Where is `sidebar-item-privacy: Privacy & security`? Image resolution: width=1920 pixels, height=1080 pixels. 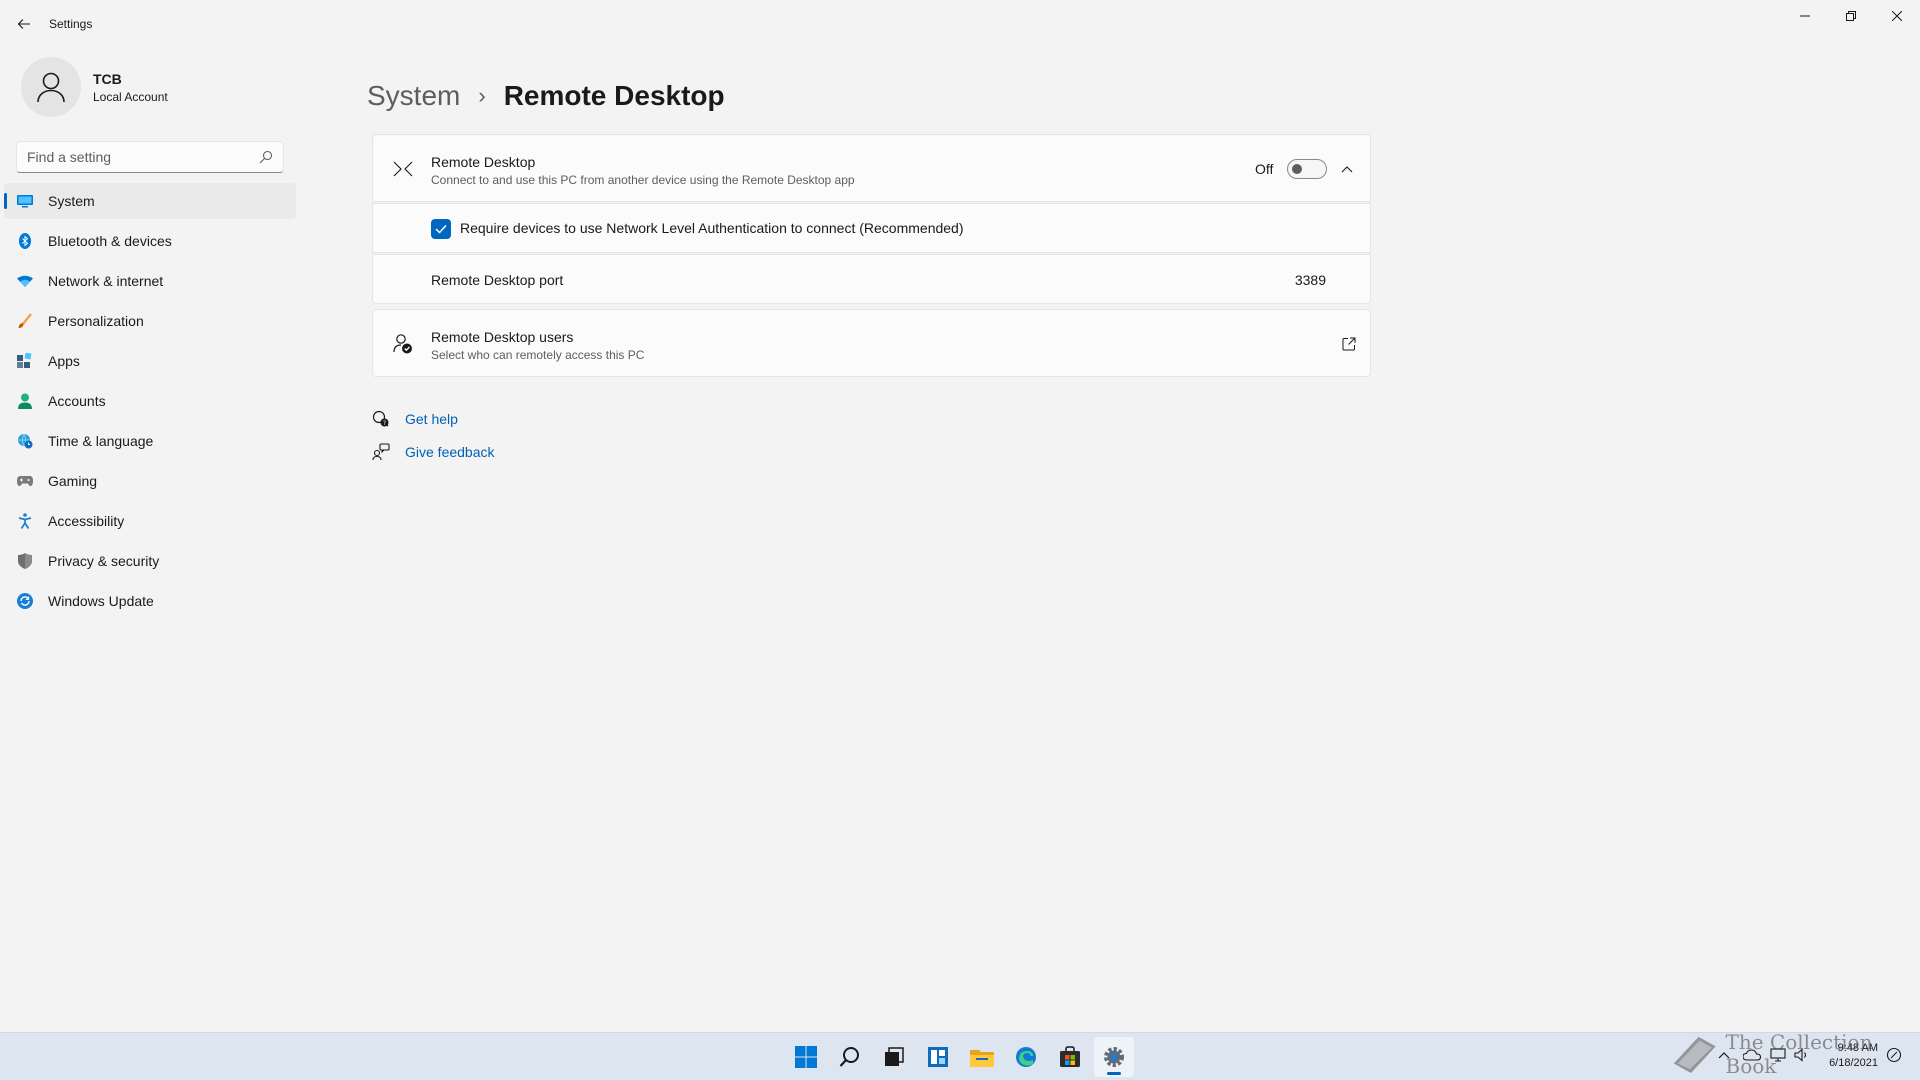 sidebar-item-privacy: Privacy & security is located at coordinates (150, 561).